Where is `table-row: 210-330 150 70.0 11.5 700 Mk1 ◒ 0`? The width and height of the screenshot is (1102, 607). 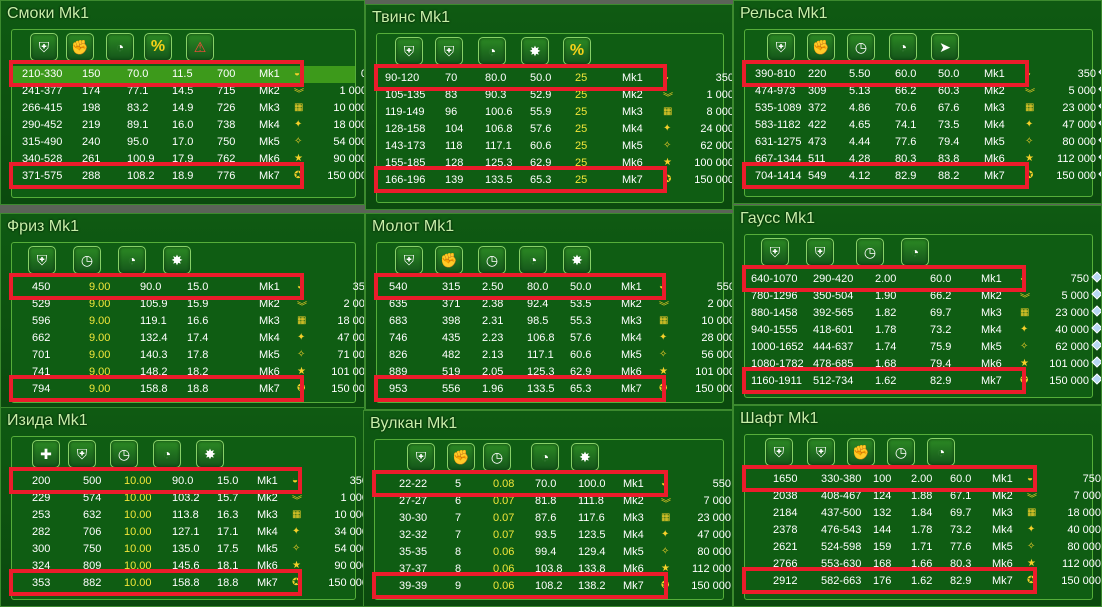 table-row: 210-330 150 70.0 11.5 700 Mk1 ◒ 0 is located at coordinates (188, 74).